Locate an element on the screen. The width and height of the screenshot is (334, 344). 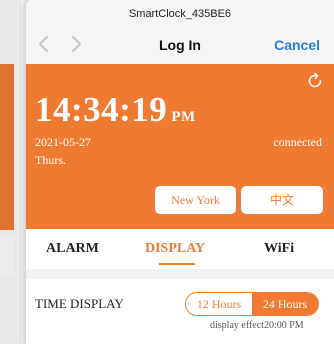
option-24-hours: 24 Hours is located at coordinates (285, 304).